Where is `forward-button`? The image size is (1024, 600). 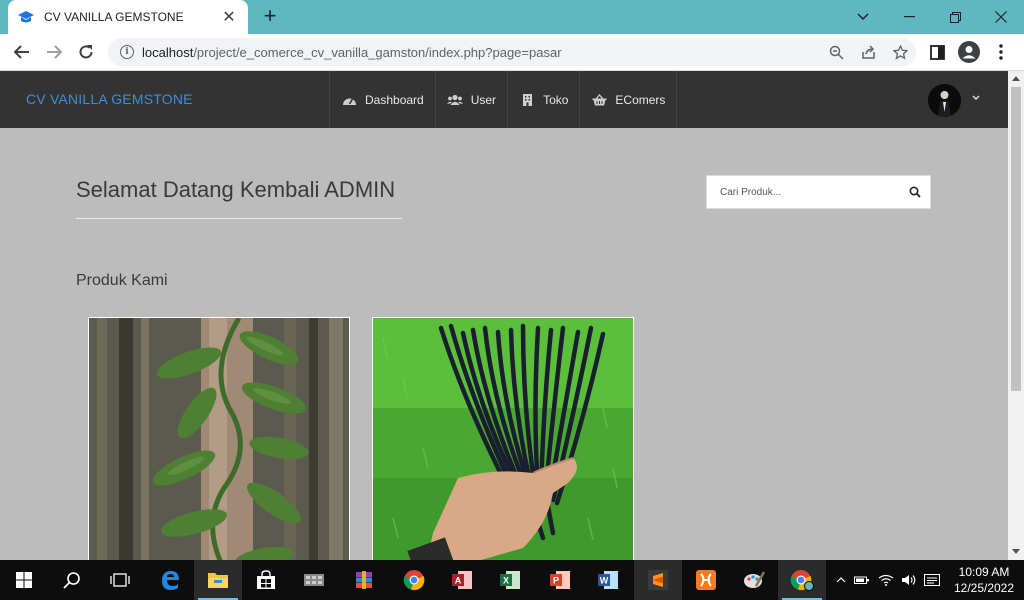 forward-button is located at coordinates (54, 52).